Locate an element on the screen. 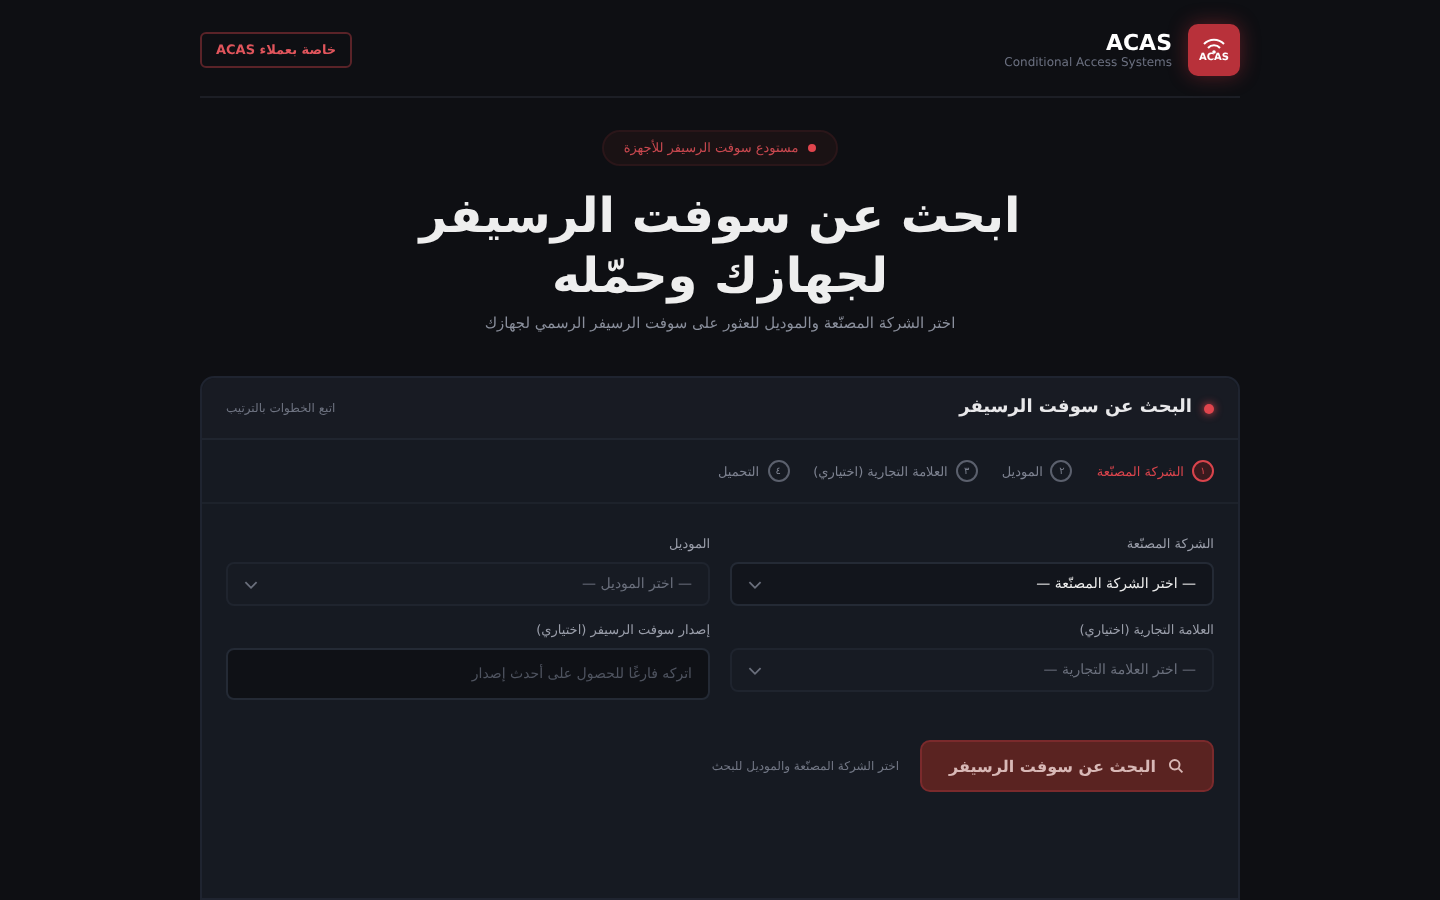  card-title: البحث عن سوفت الرسيفر is located at coordinates (1075, 408).